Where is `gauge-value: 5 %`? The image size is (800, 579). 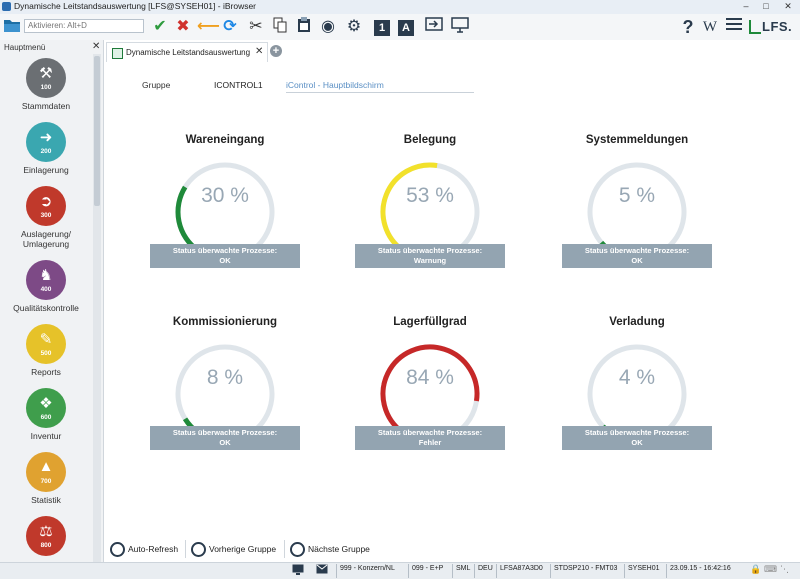 gauge-value: 5 % is located at coordinates (637, 195).